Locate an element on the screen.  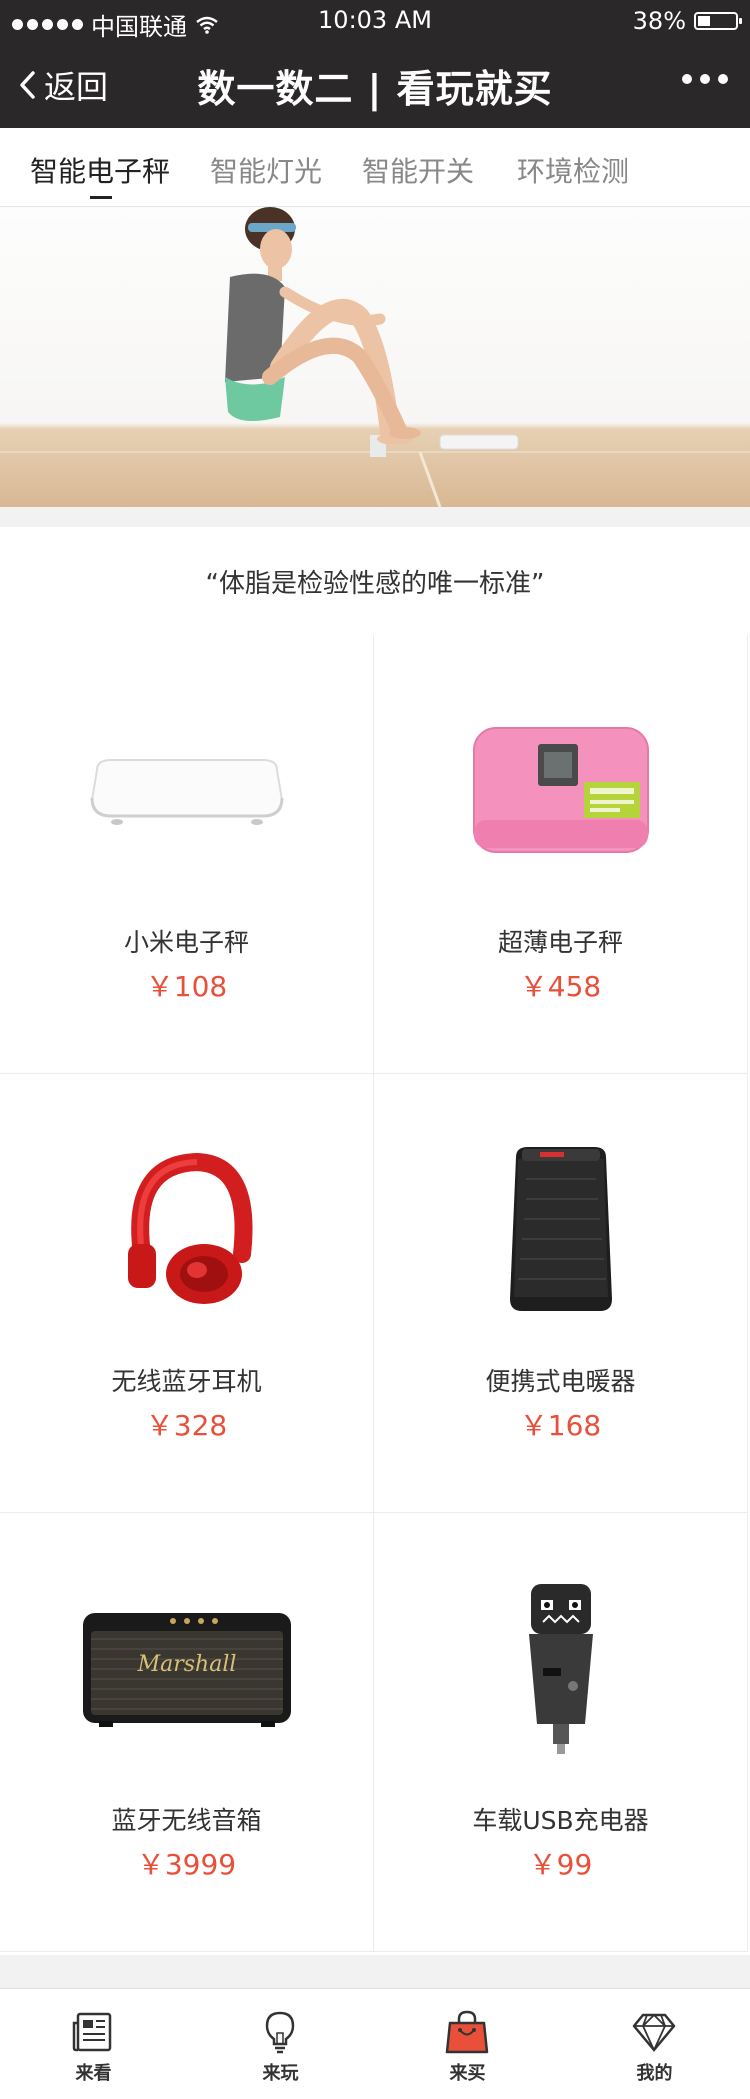
active-tab-indicator is located at coordinates (101, 197).